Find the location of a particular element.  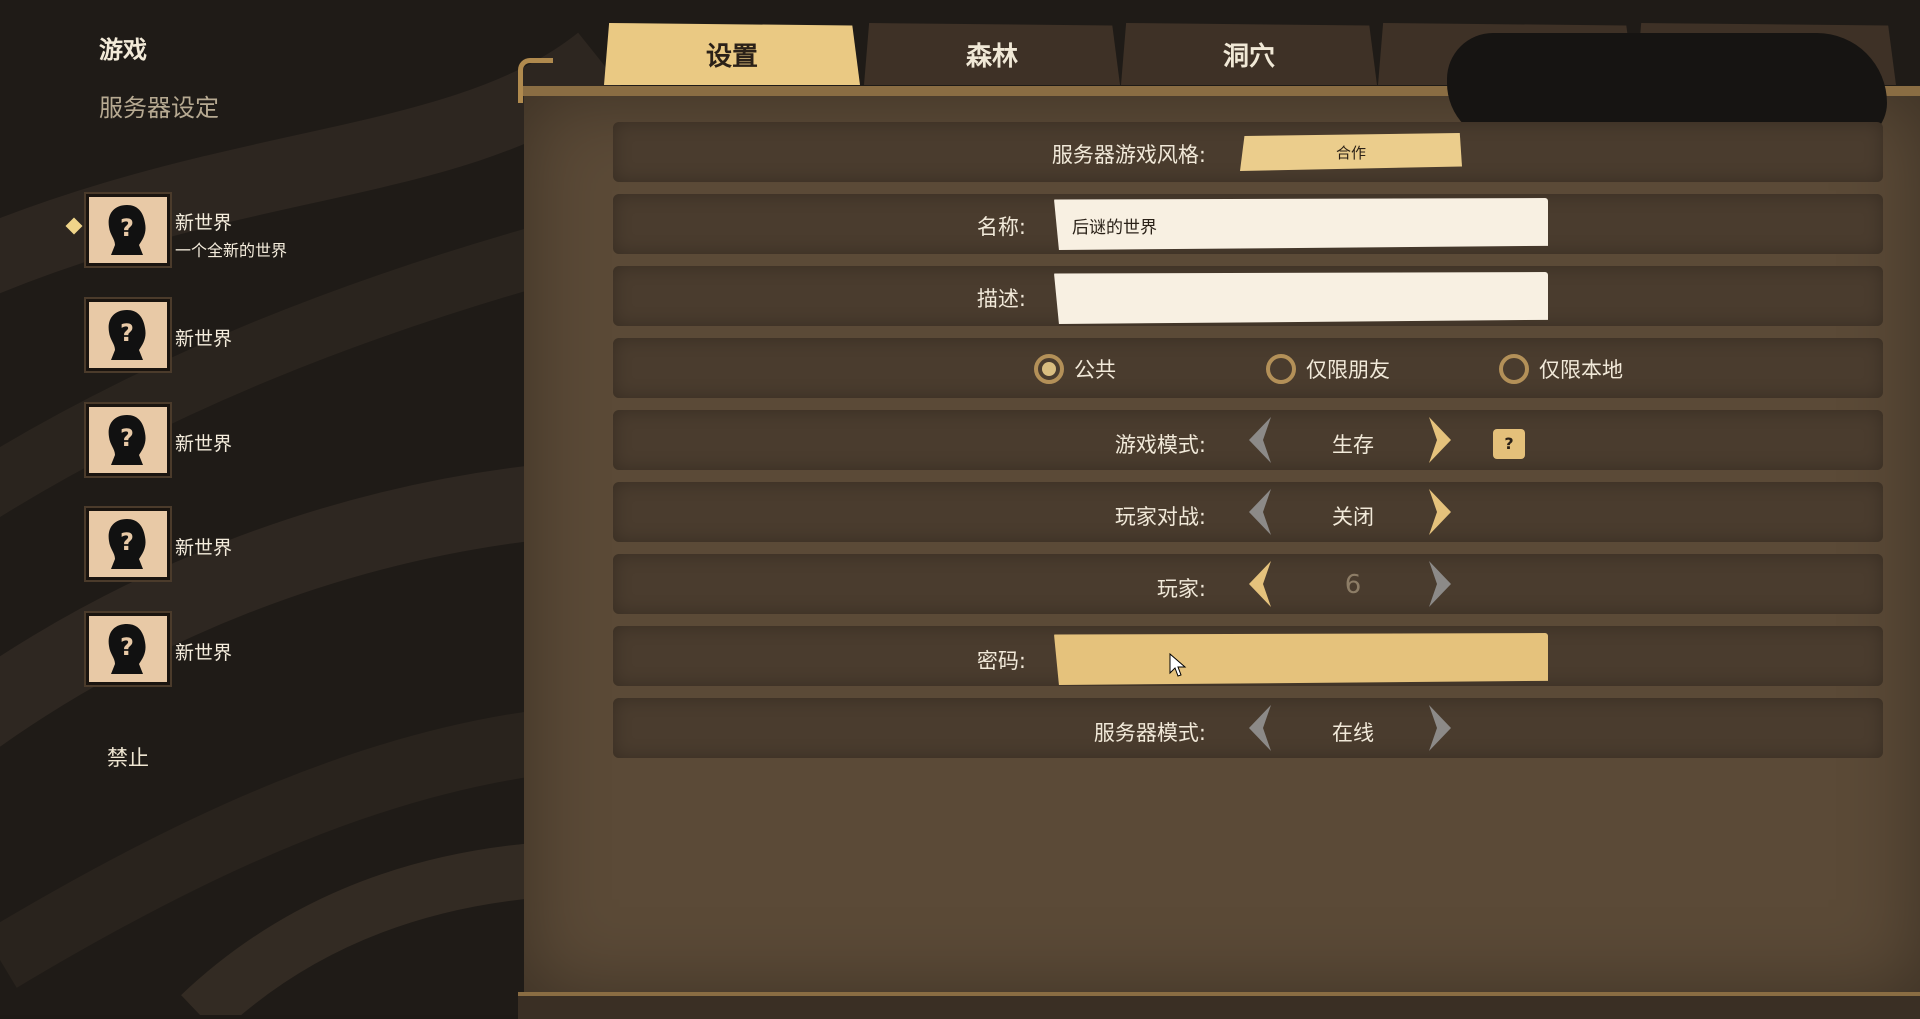

players-right-arrow-icon is located at coordinates (1440, 584).